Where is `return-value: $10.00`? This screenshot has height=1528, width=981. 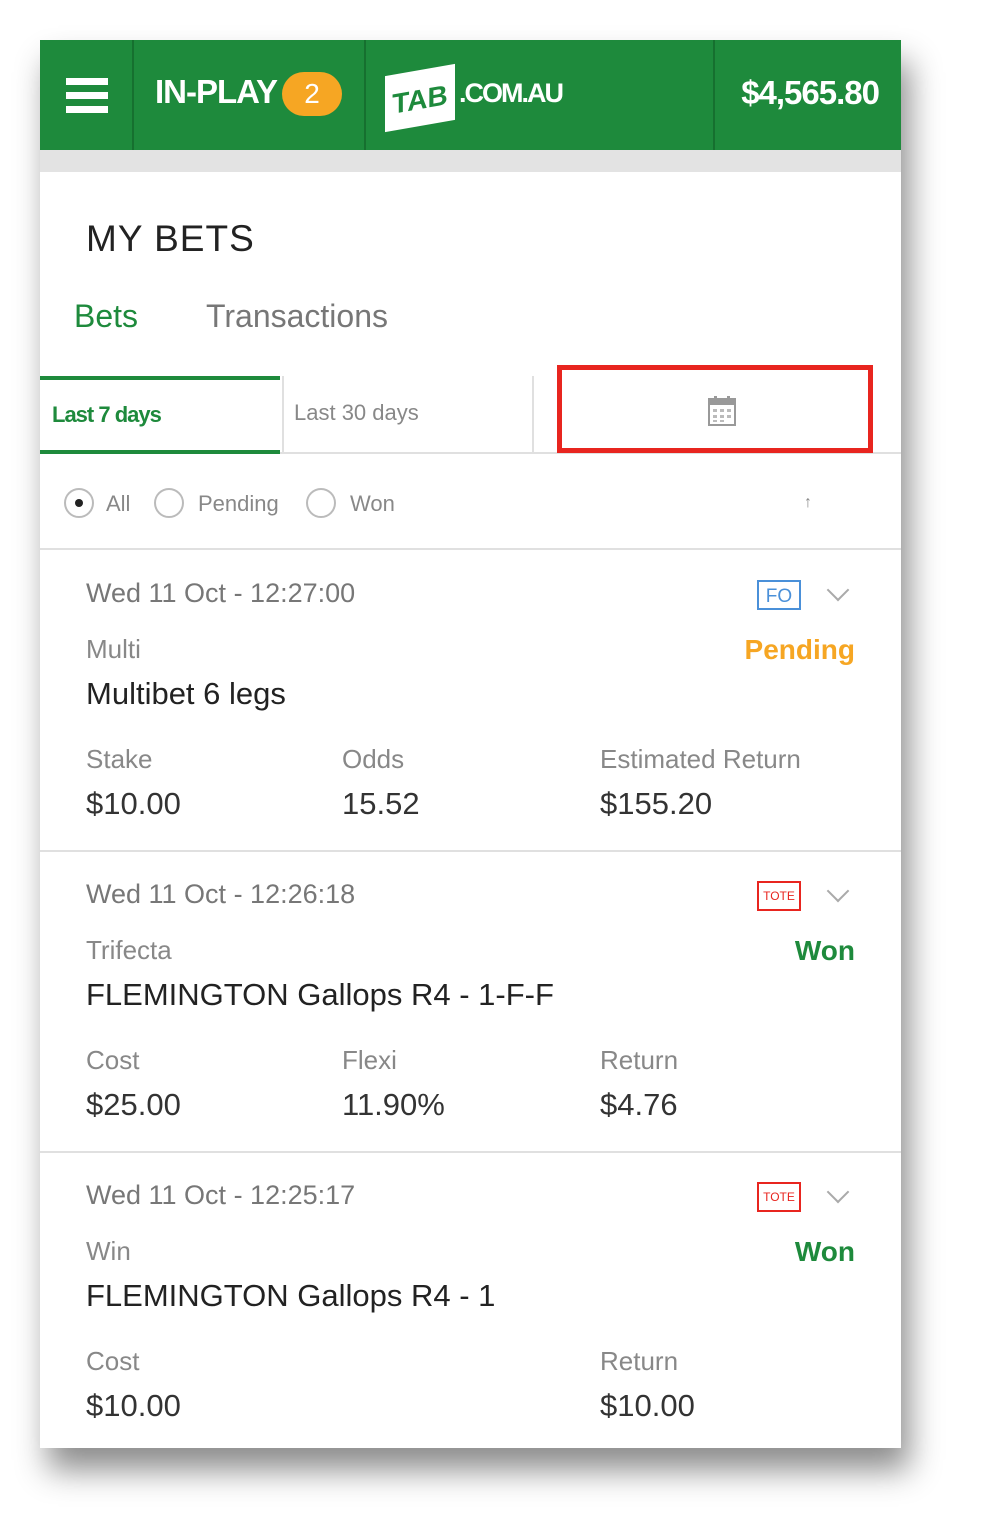
return-value: $10.00 is located at coordinates (647, 1405).